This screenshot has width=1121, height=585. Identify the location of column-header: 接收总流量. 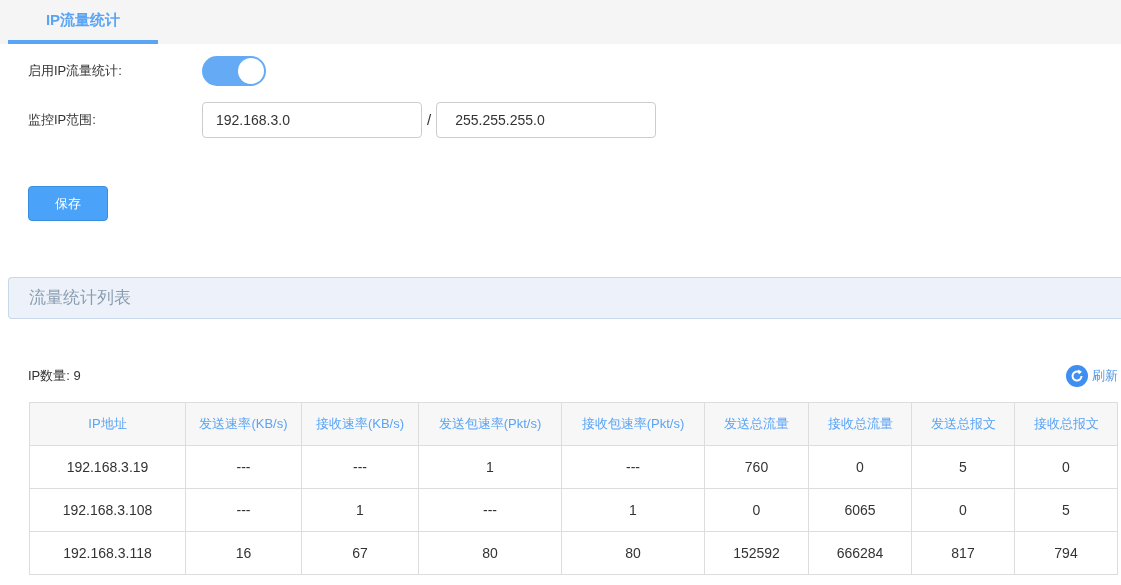
(860, 424).